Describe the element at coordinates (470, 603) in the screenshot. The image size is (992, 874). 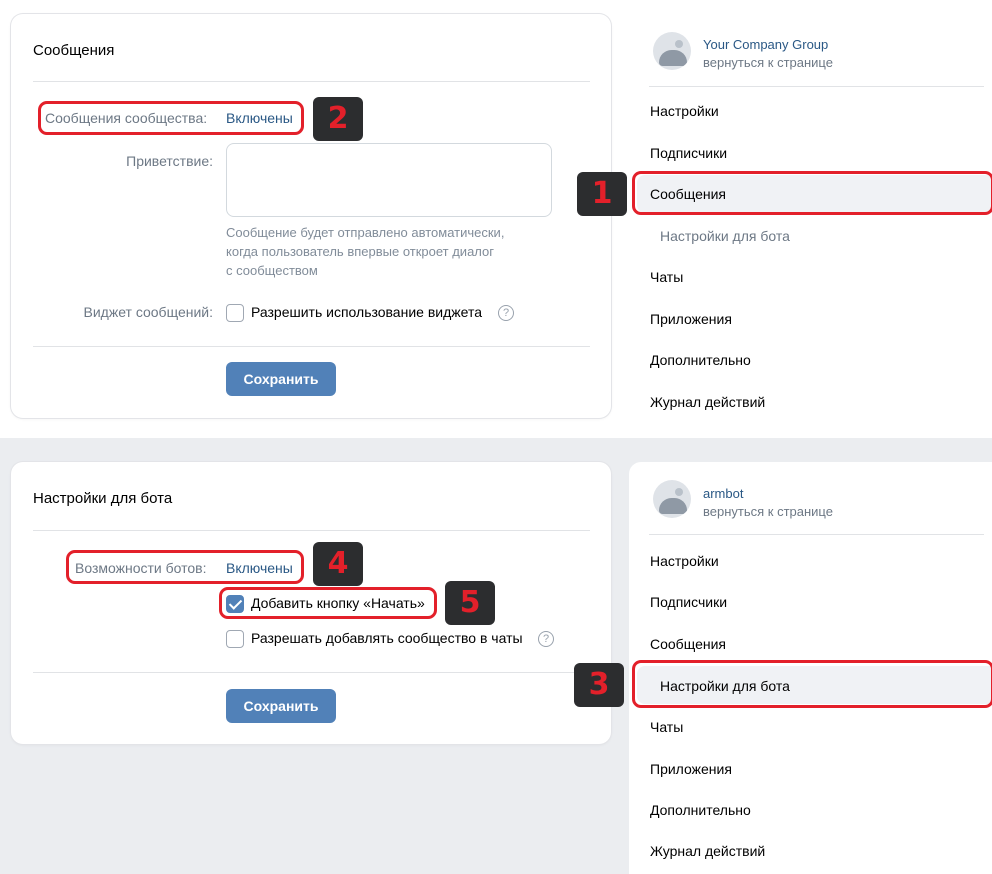
I see `step-badge-5: 5` at that location.